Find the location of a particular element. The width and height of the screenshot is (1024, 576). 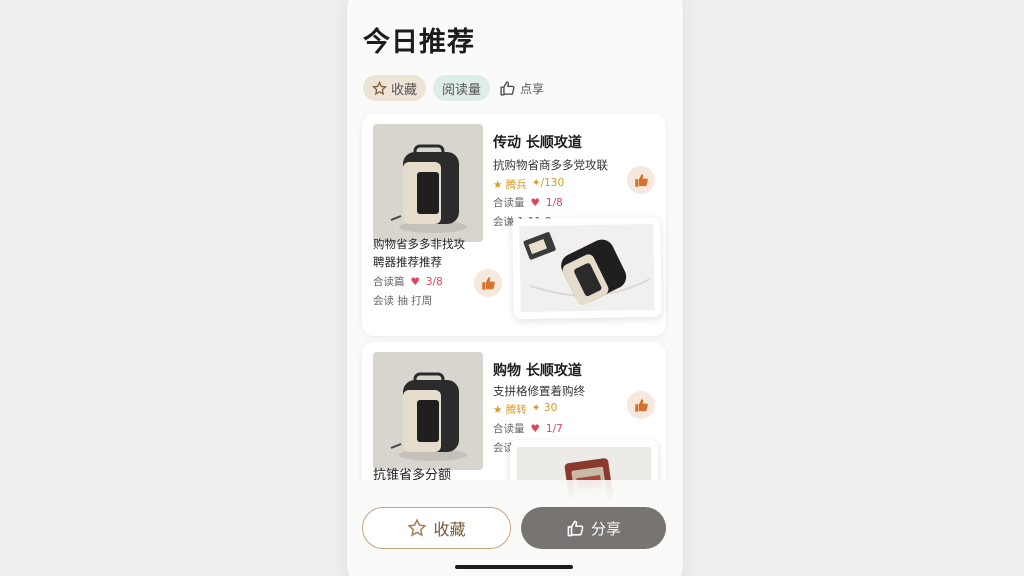

card-lower-line-2: 聘器推荐推荐 is located at coordinates (407, 262).